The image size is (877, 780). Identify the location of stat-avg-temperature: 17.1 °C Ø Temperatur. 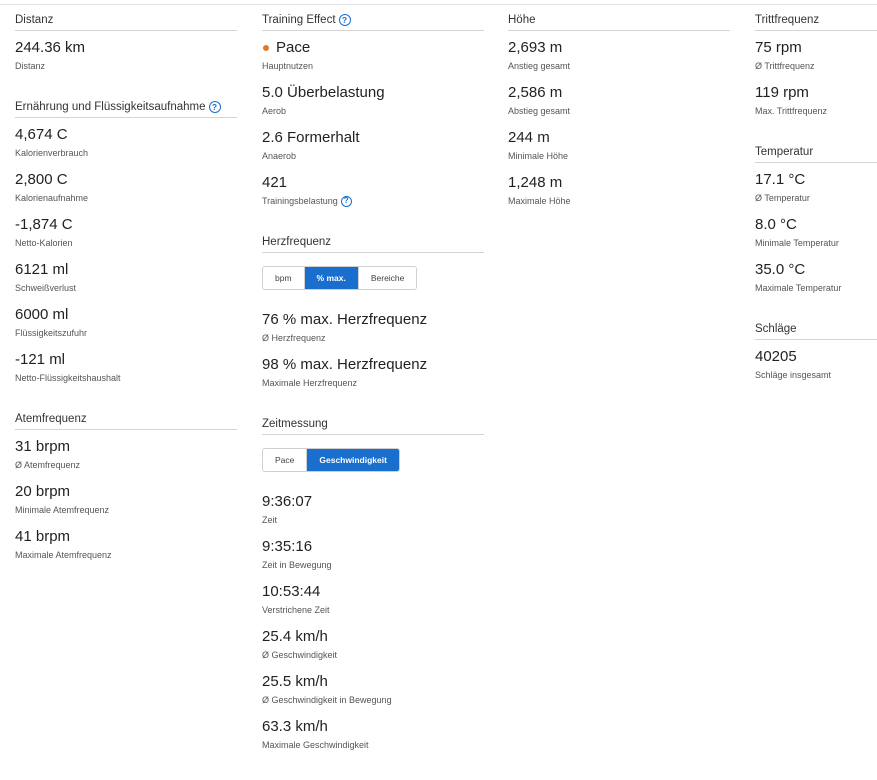
(816, 193).